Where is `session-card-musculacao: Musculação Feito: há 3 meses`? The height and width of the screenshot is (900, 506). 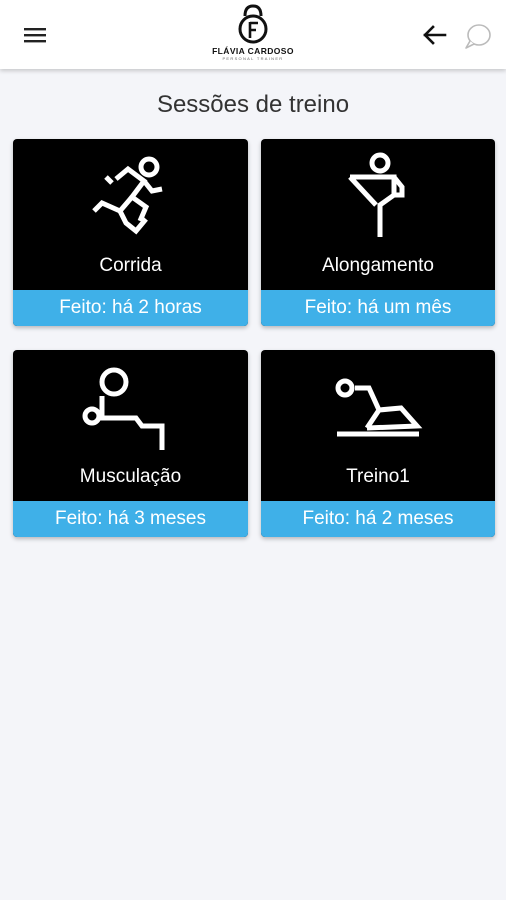
session-card-musculacao: Musculação Feito: há 3 meses is located at coordinates (130, 443).